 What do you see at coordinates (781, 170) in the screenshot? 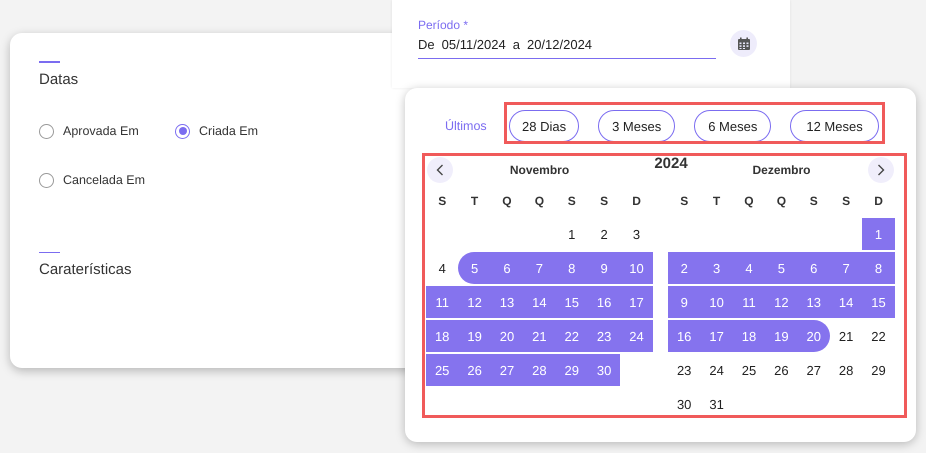
I see `month-name: Dezembro` at bounding box center [781, 170].